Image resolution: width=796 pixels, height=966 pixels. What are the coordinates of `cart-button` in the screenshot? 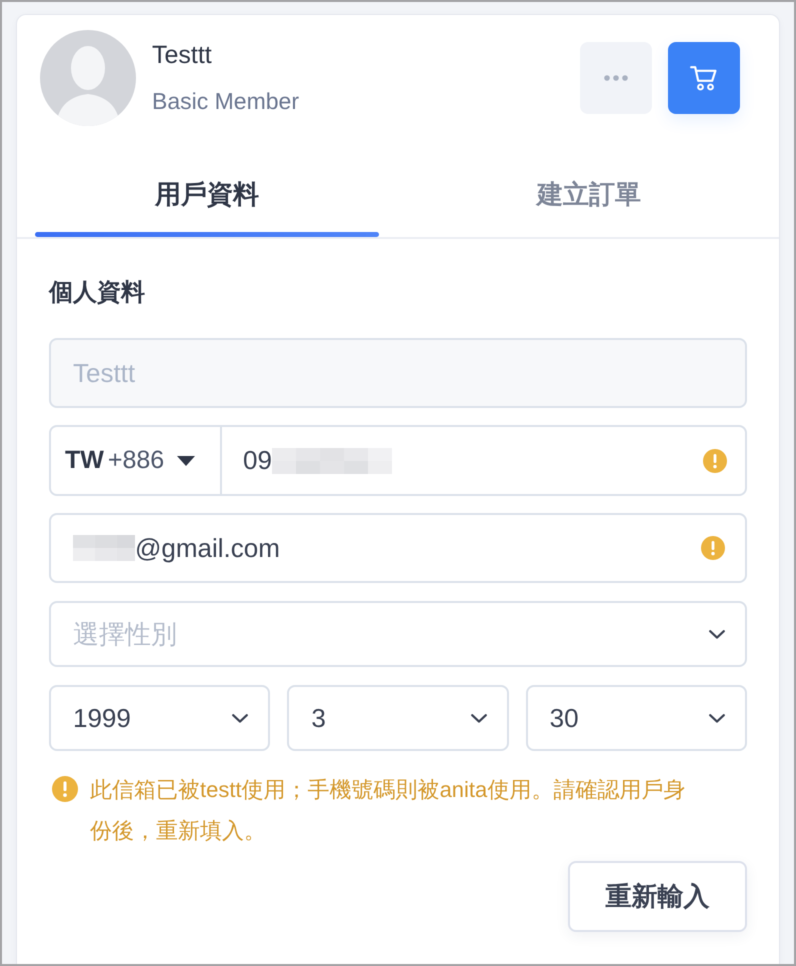 It's located at (704, 78).